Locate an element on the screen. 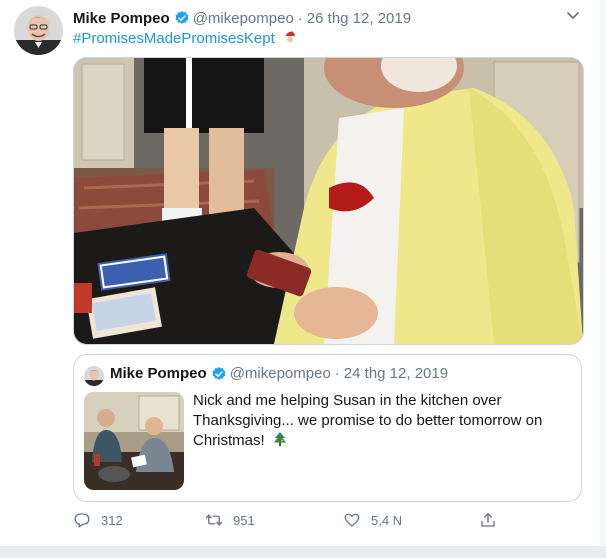  santa-emoji-icon is located at coordinates (290, 36).